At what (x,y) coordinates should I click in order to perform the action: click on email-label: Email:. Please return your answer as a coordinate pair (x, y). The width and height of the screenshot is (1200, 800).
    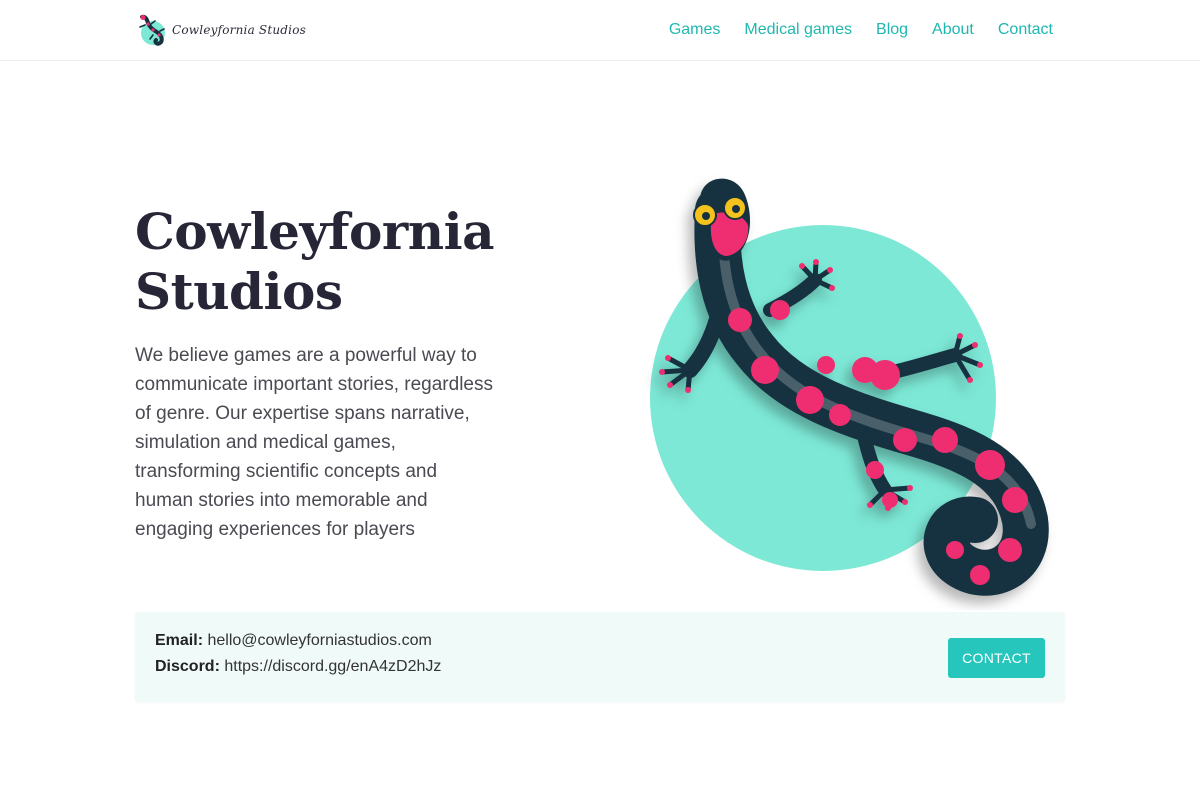
    Looking at the image, I should click on (179, 640).